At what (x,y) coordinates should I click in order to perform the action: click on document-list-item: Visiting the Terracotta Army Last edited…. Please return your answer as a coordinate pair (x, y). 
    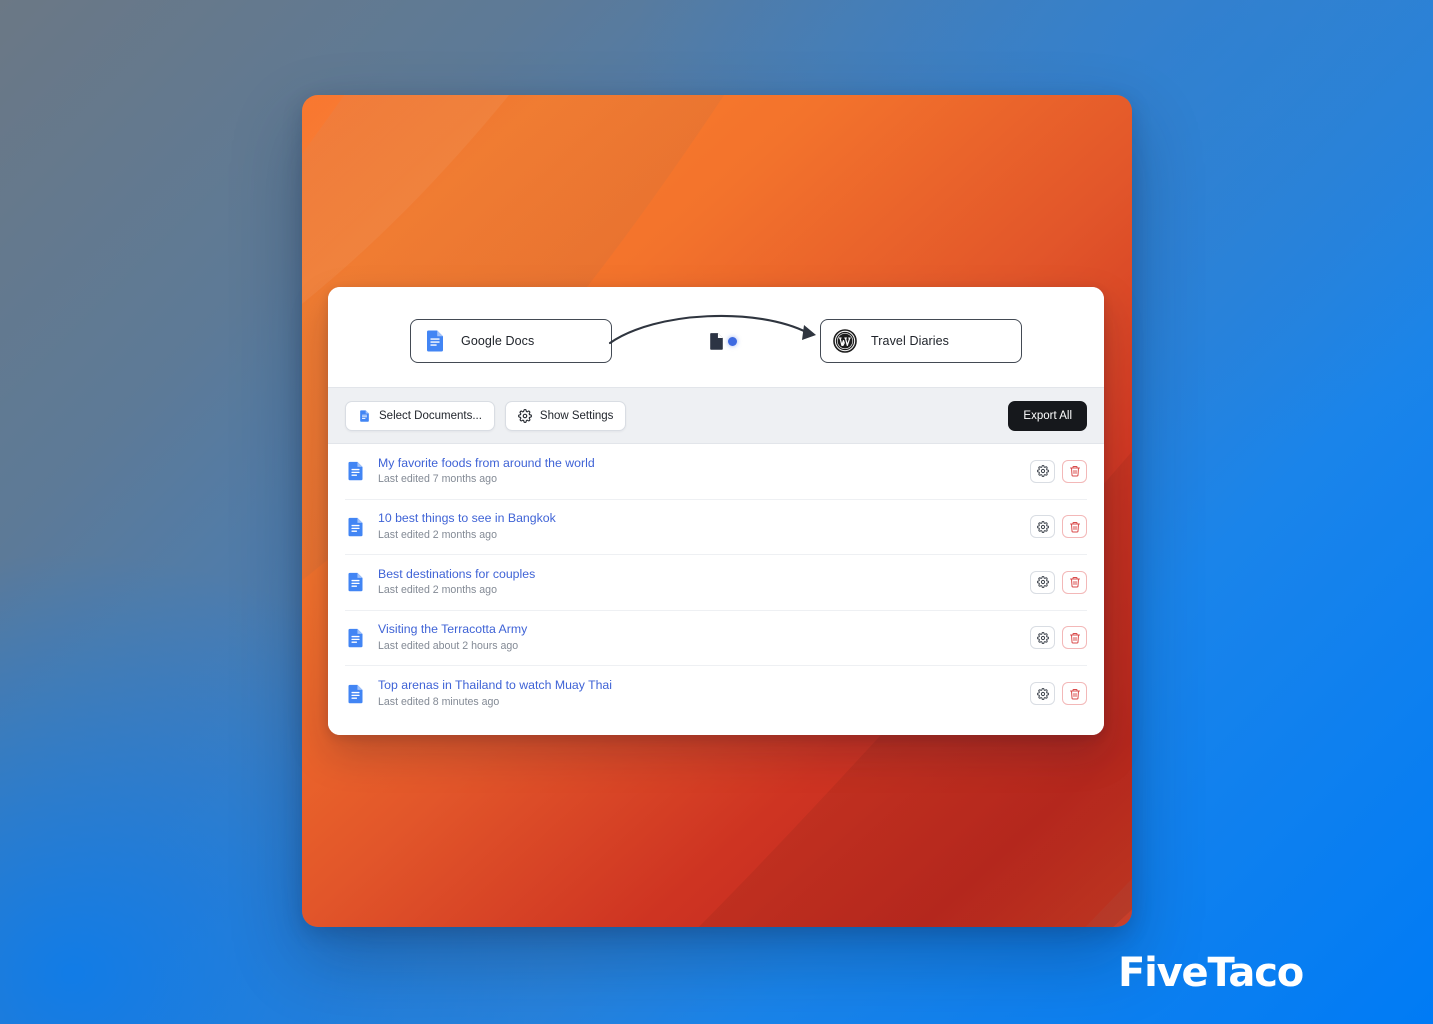
    Looking at the image, I should click on (716, 638).